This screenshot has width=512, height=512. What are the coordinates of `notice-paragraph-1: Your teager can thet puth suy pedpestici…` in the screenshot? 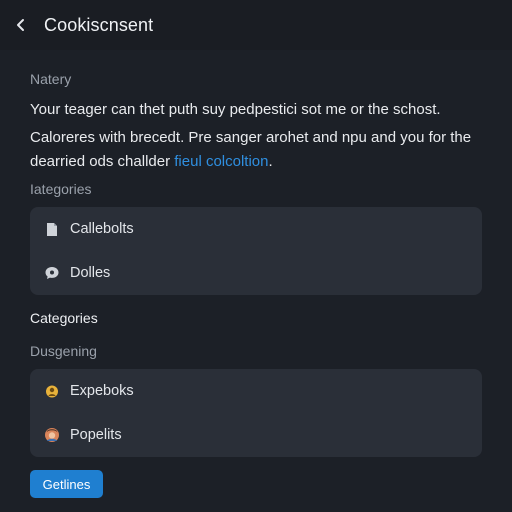 It's located at (235, 109).